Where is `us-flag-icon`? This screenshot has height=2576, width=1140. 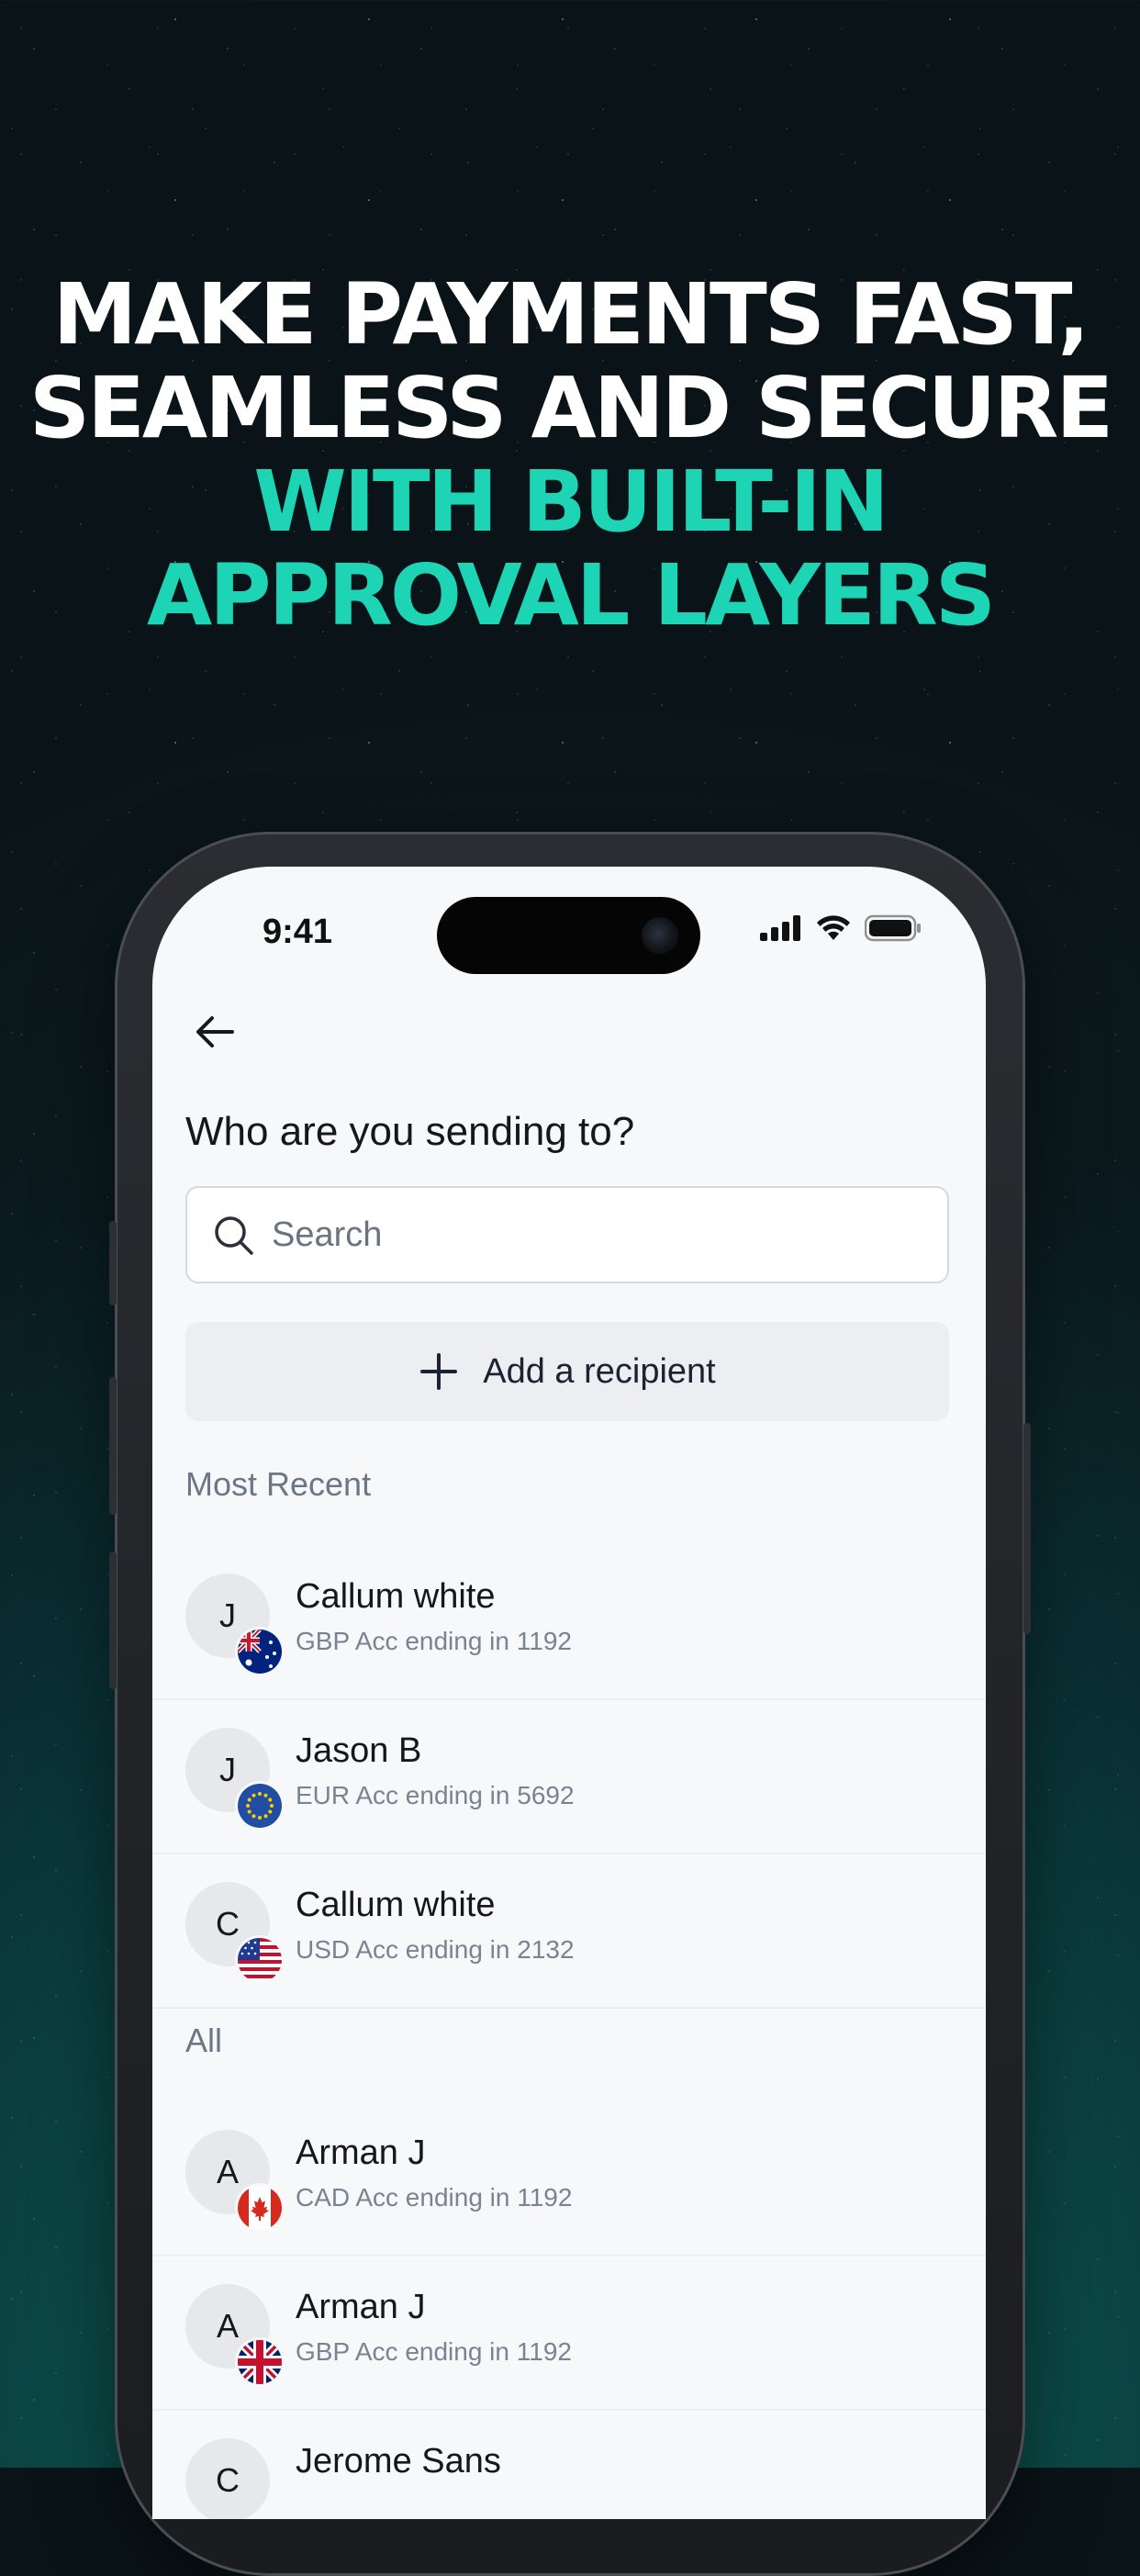 us-flag-icon is located at coordinates (260, 1960).